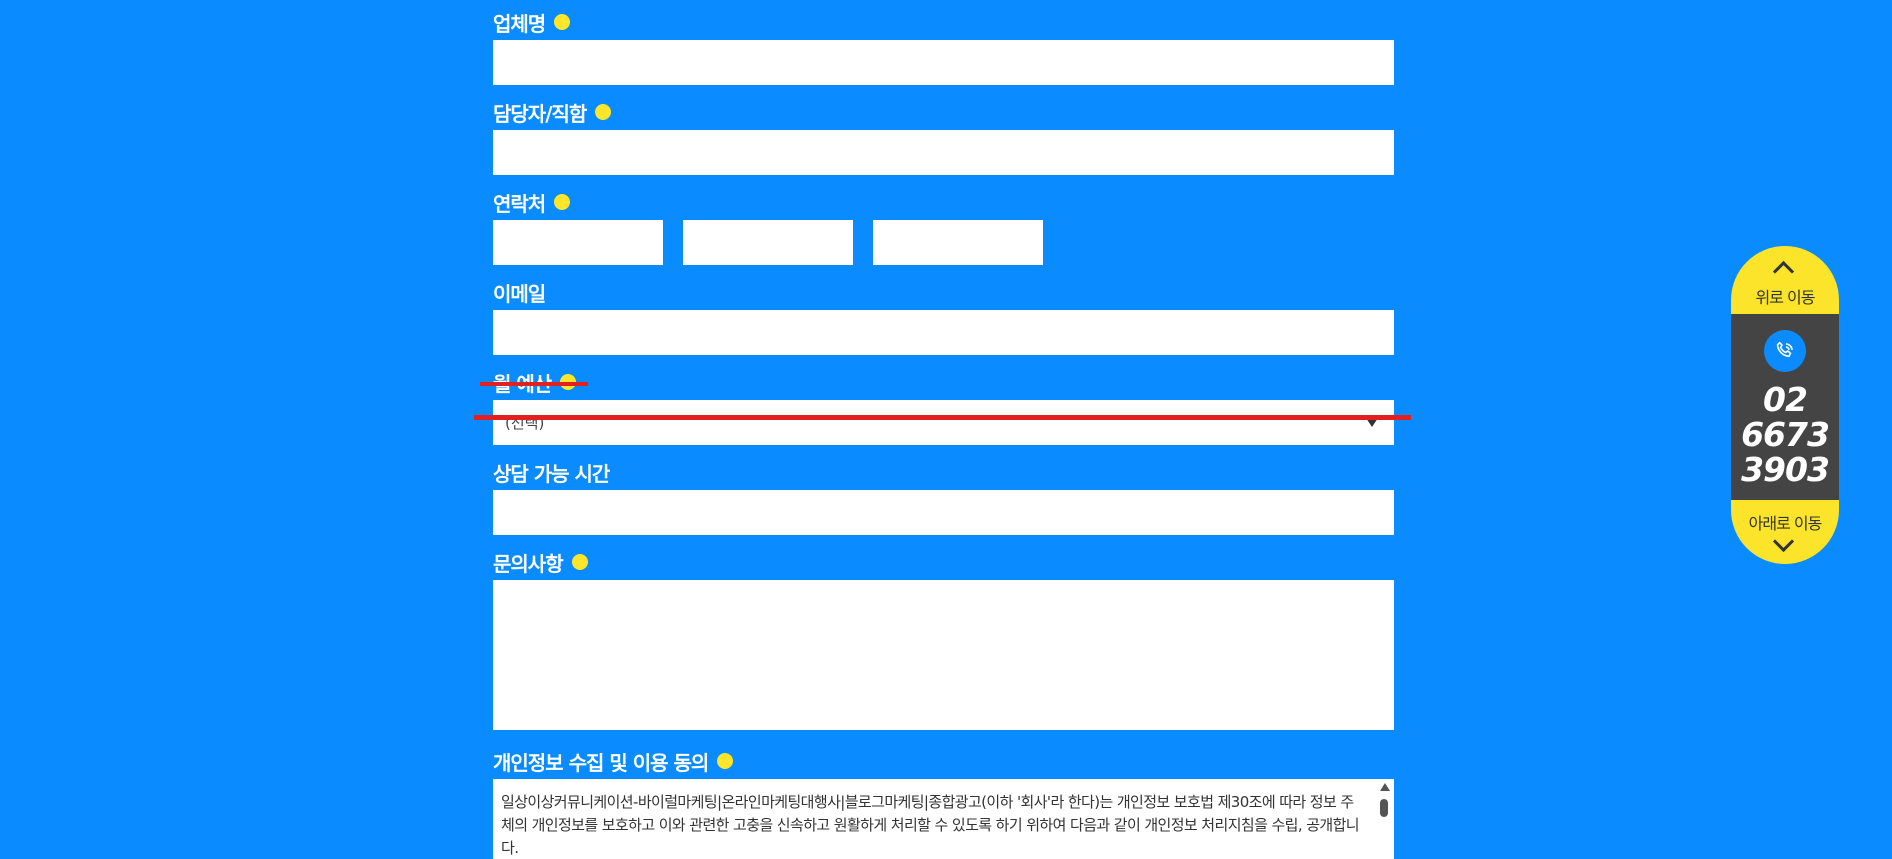 The image size is (1892, 859). I want to click on scroll-top-label: 위로 이동, so click(1785, 297).